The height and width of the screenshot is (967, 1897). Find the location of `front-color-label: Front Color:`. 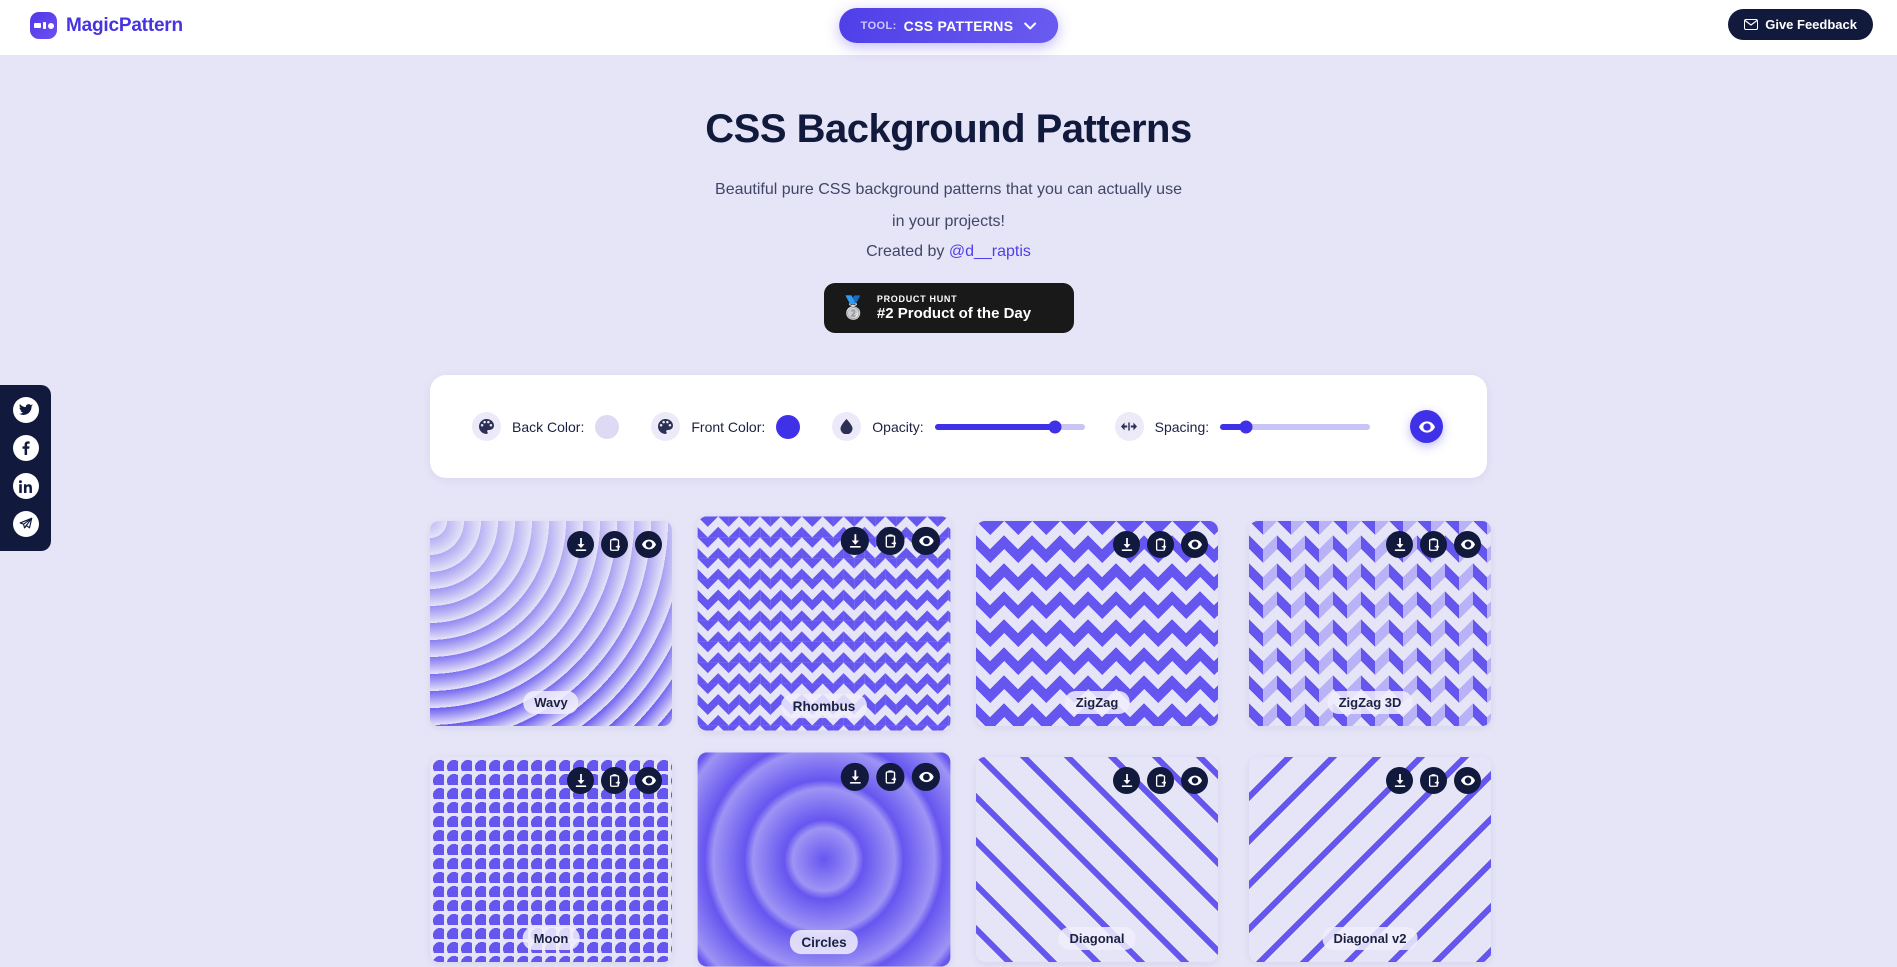

front-color-label: Front Color: is located at coordinates (728, 426).